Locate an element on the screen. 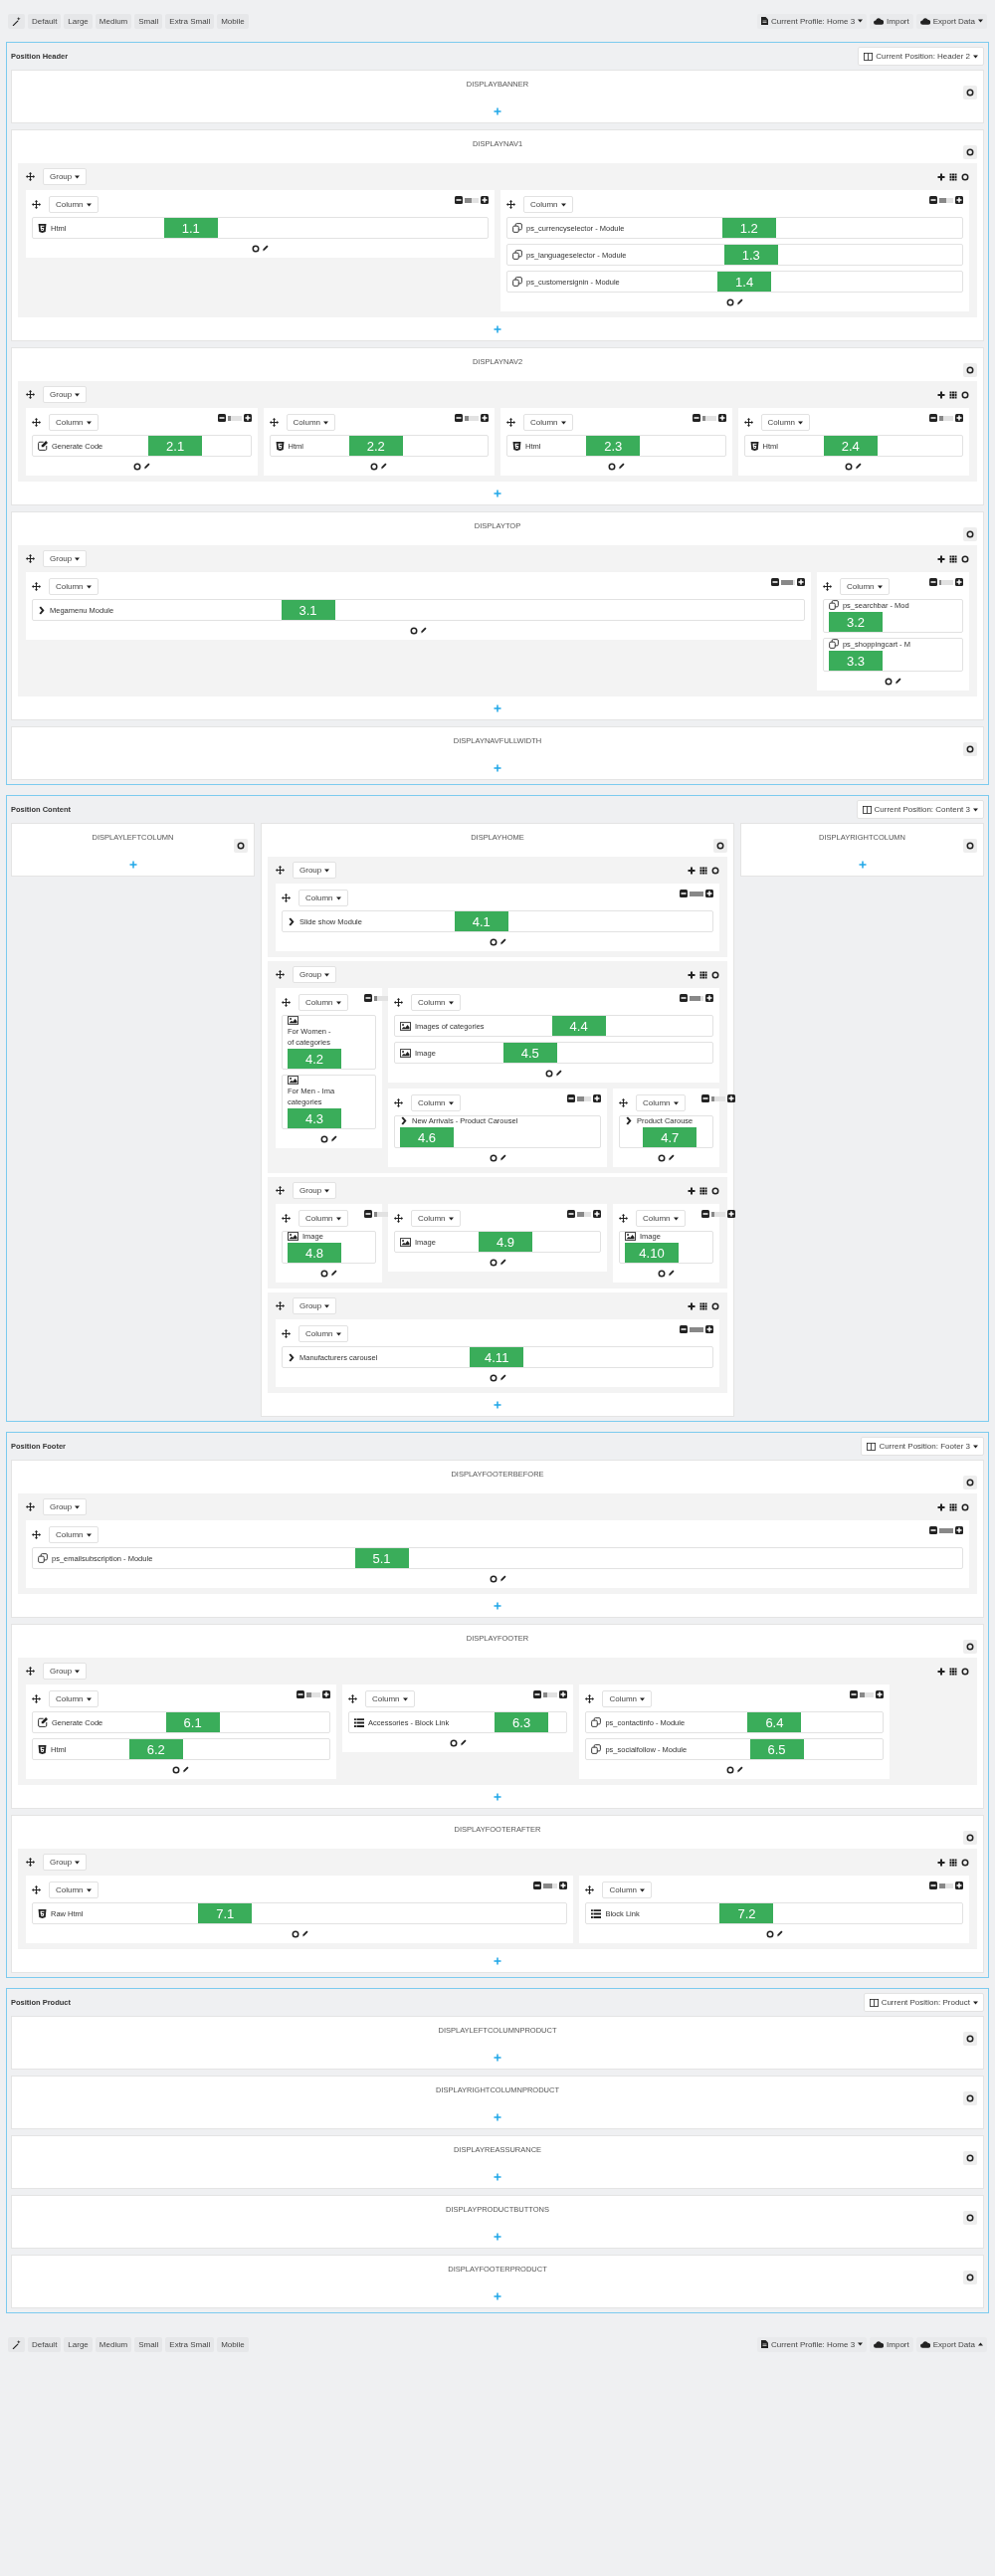 The height and width of the screenshot is (2576, 995). position-dropdown: Current Position: Product is located at coordinates (923, 2002).